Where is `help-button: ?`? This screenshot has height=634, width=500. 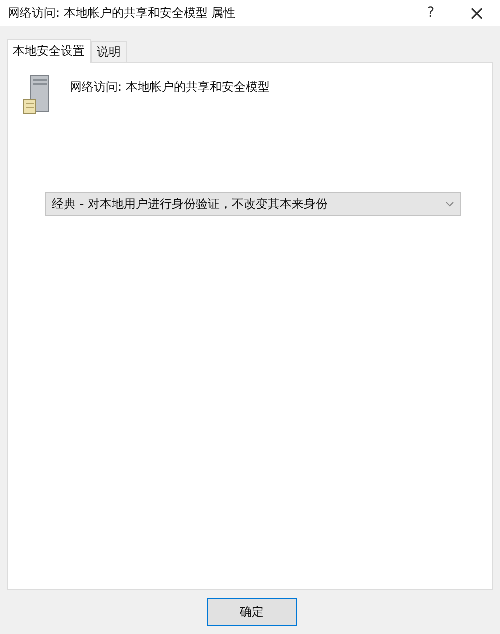
help-button: ? is located at coordinates (431, 13).